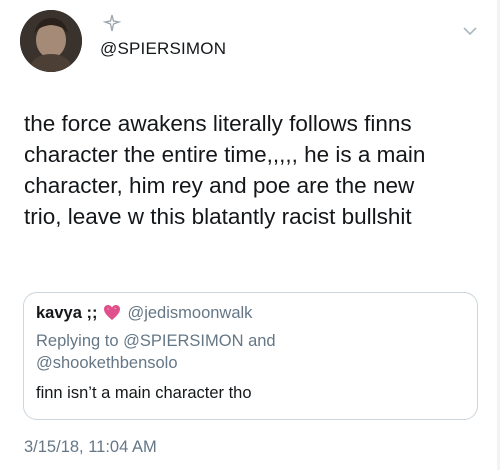  I want to click on quote-header: kavya ;; @jedismoonwalk, so click(144, 315).